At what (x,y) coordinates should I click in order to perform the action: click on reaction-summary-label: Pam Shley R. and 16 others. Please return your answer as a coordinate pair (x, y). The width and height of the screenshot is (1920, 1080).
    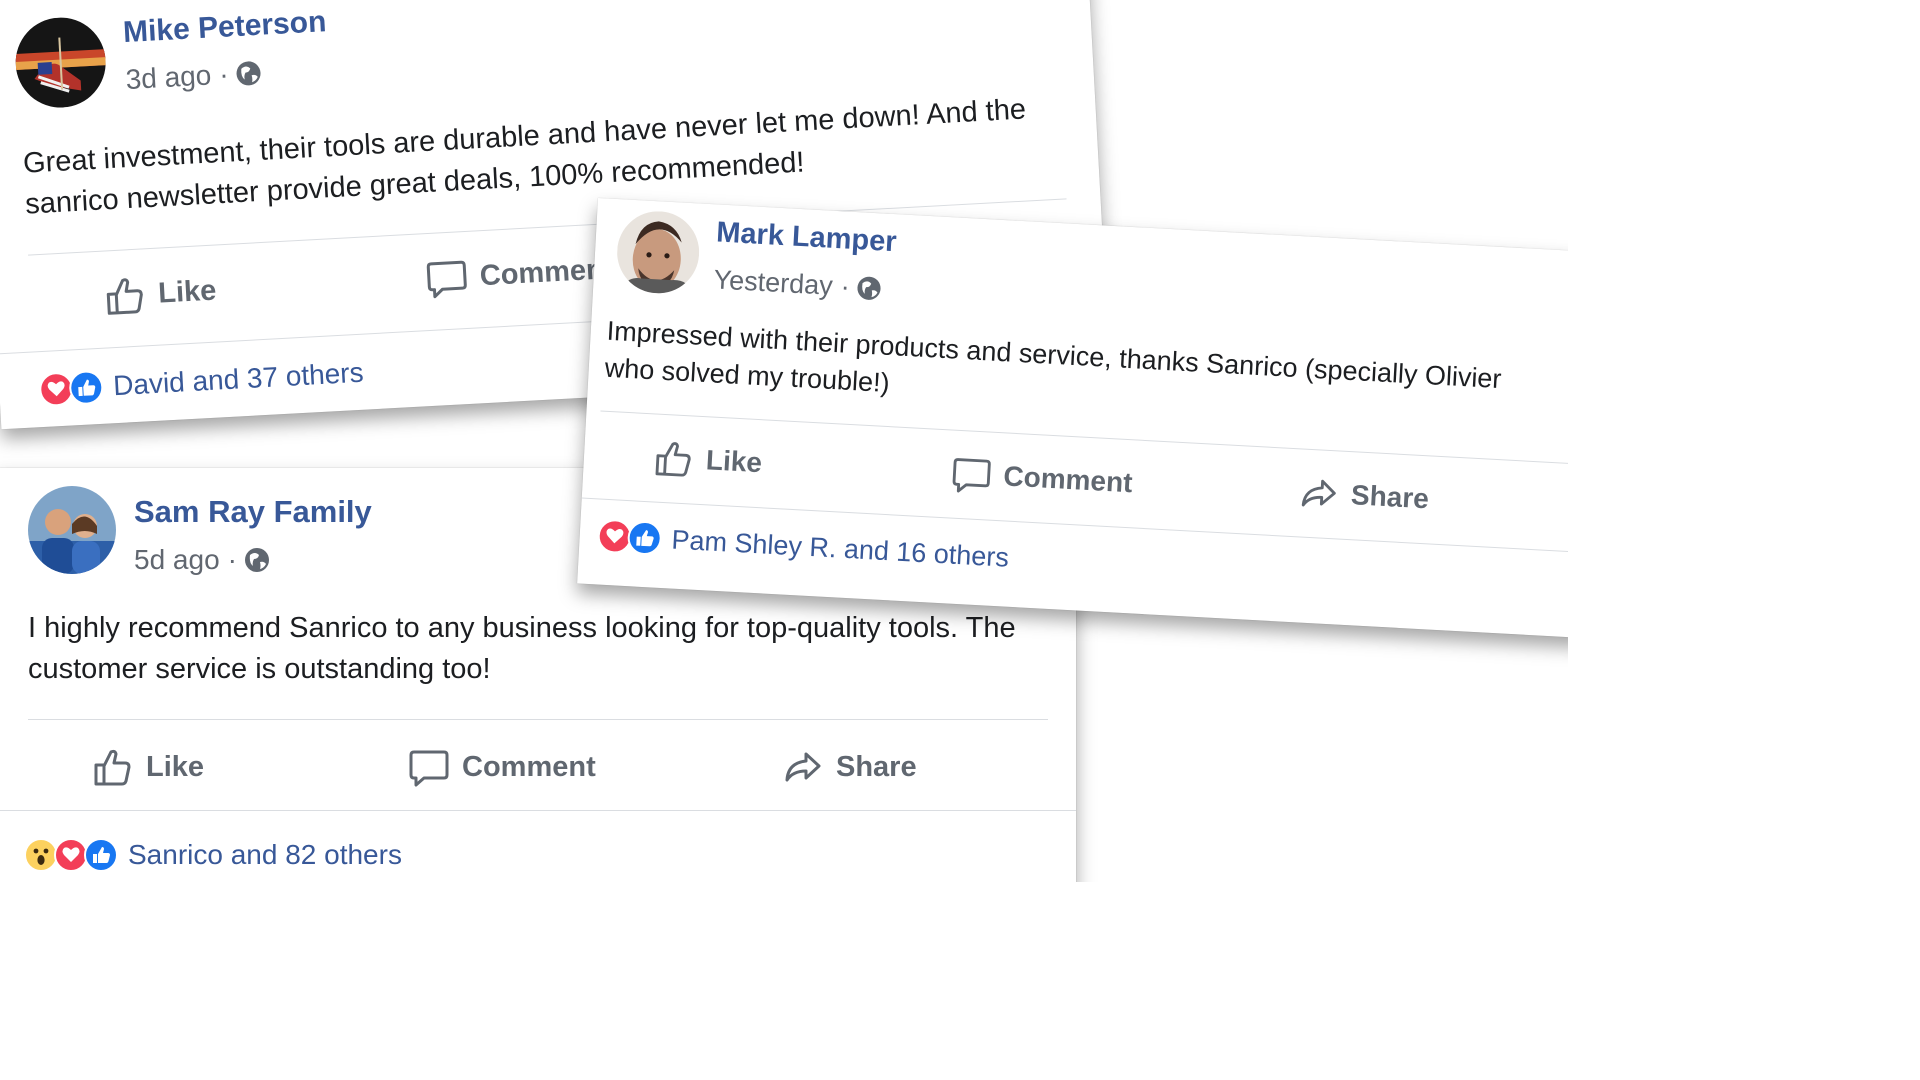
    Looking at the image, I should click on (840, 548).